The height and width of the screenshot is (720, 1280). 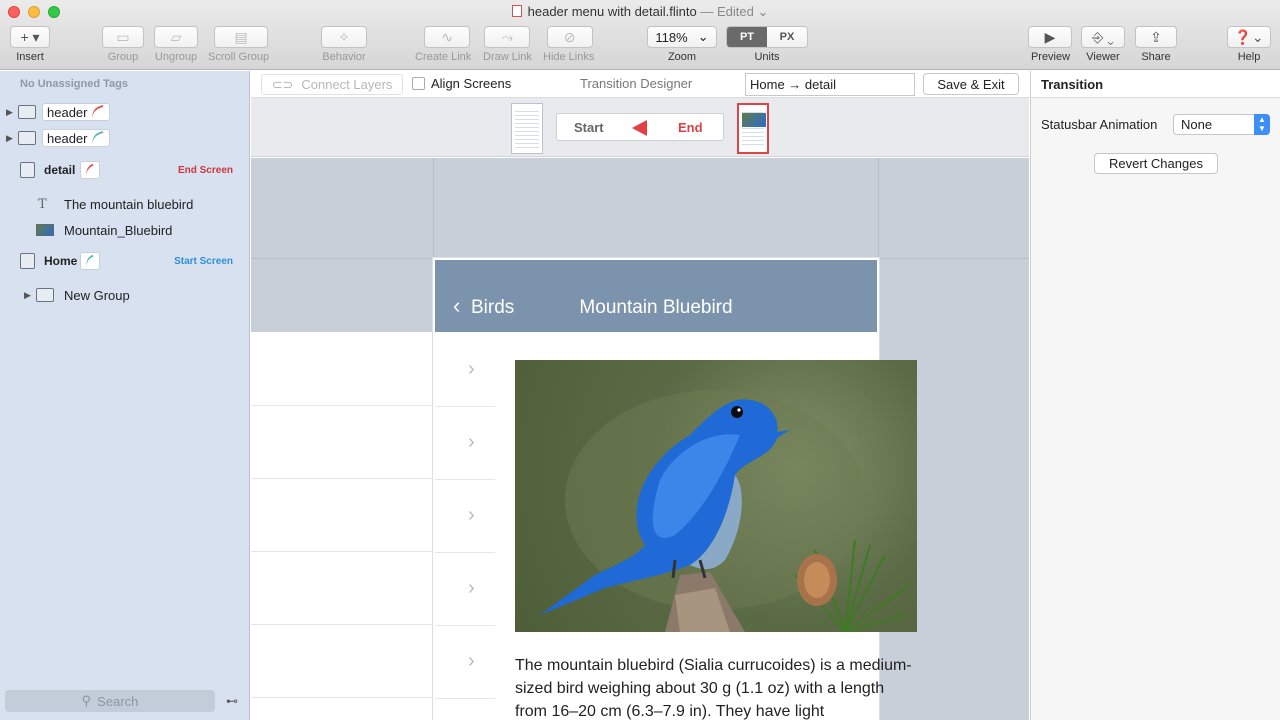 I want to click on viewer-icon: ⎆ ⌄, so click(x=1103, y=36).